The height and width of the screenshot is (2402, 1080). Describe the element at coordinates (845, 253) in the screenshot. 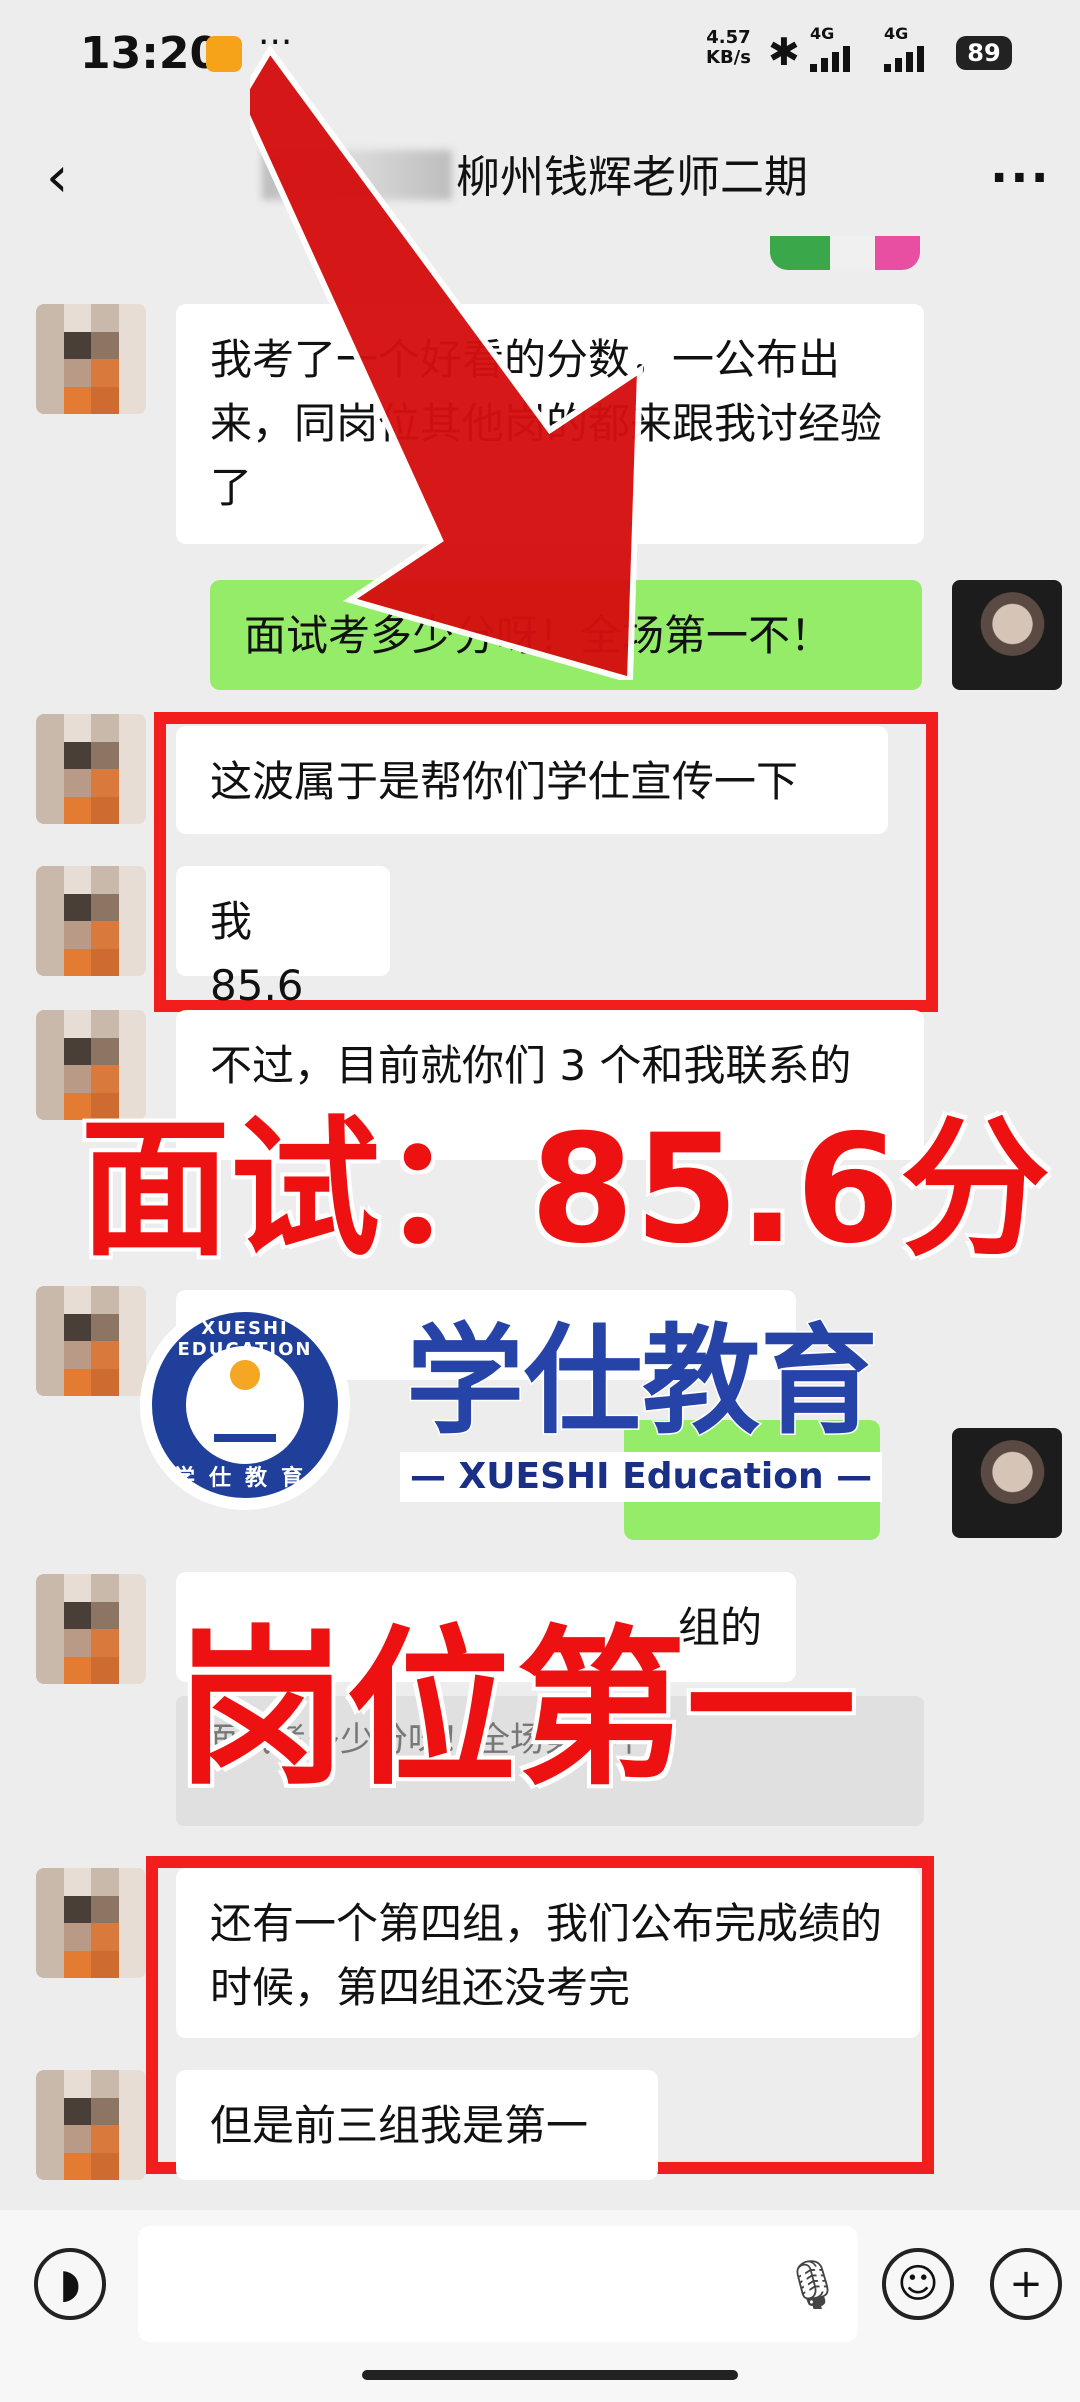

I see `sticker-image` at that location.